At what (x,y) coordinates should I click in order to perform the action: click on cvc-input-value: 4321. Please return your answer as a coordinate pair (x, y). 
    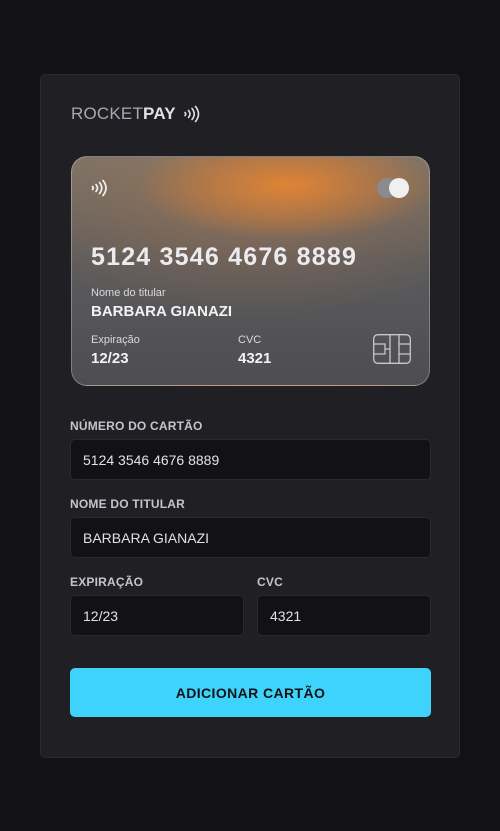
    Looking at the image, I should click on (286, 615).